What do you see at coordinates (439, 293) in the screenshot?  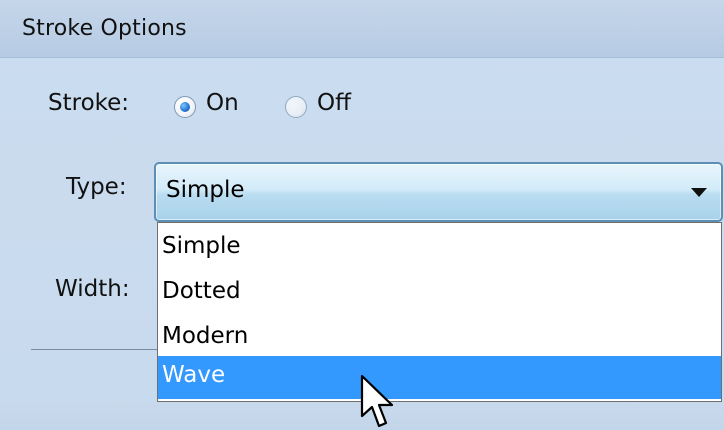 I see `type-option-dotted: Dotted` at bounding box center [439, 293].